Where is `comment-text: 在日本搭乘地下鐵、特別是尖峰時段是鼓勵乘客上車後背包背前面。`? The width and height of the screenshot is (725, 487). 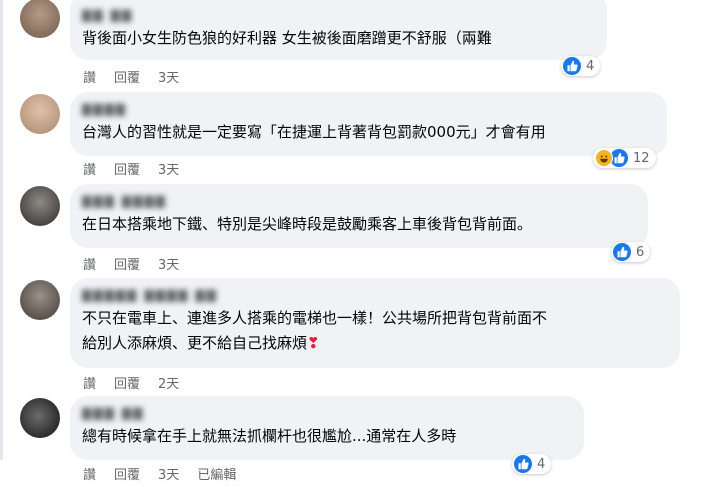
comment-text: 在日本搭乘地下鐵、特別是尖峰時段是鼓勵乘客上車後背包背前面。 is located at coordinates (307, 224).